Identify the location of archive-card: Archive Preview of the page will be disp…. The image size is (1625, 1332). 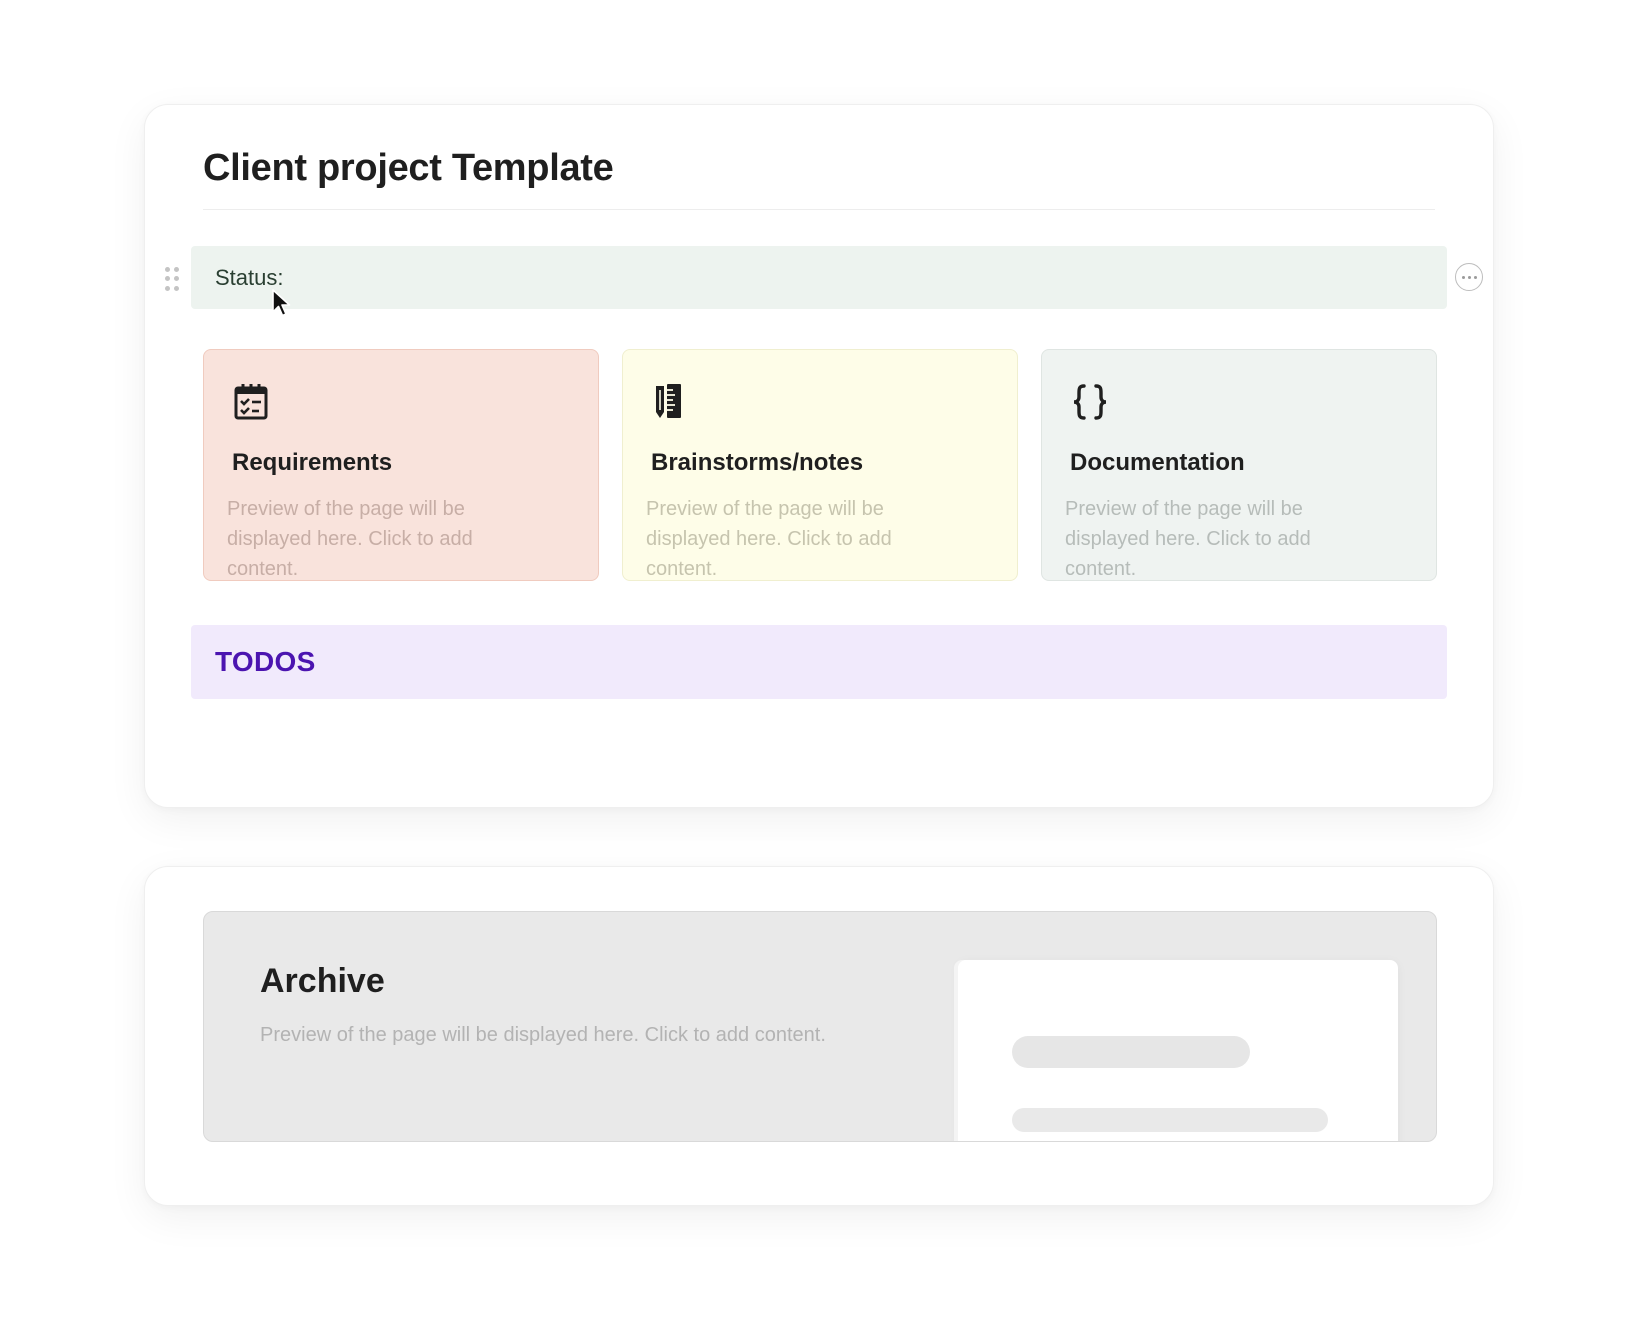
(820, 1026).